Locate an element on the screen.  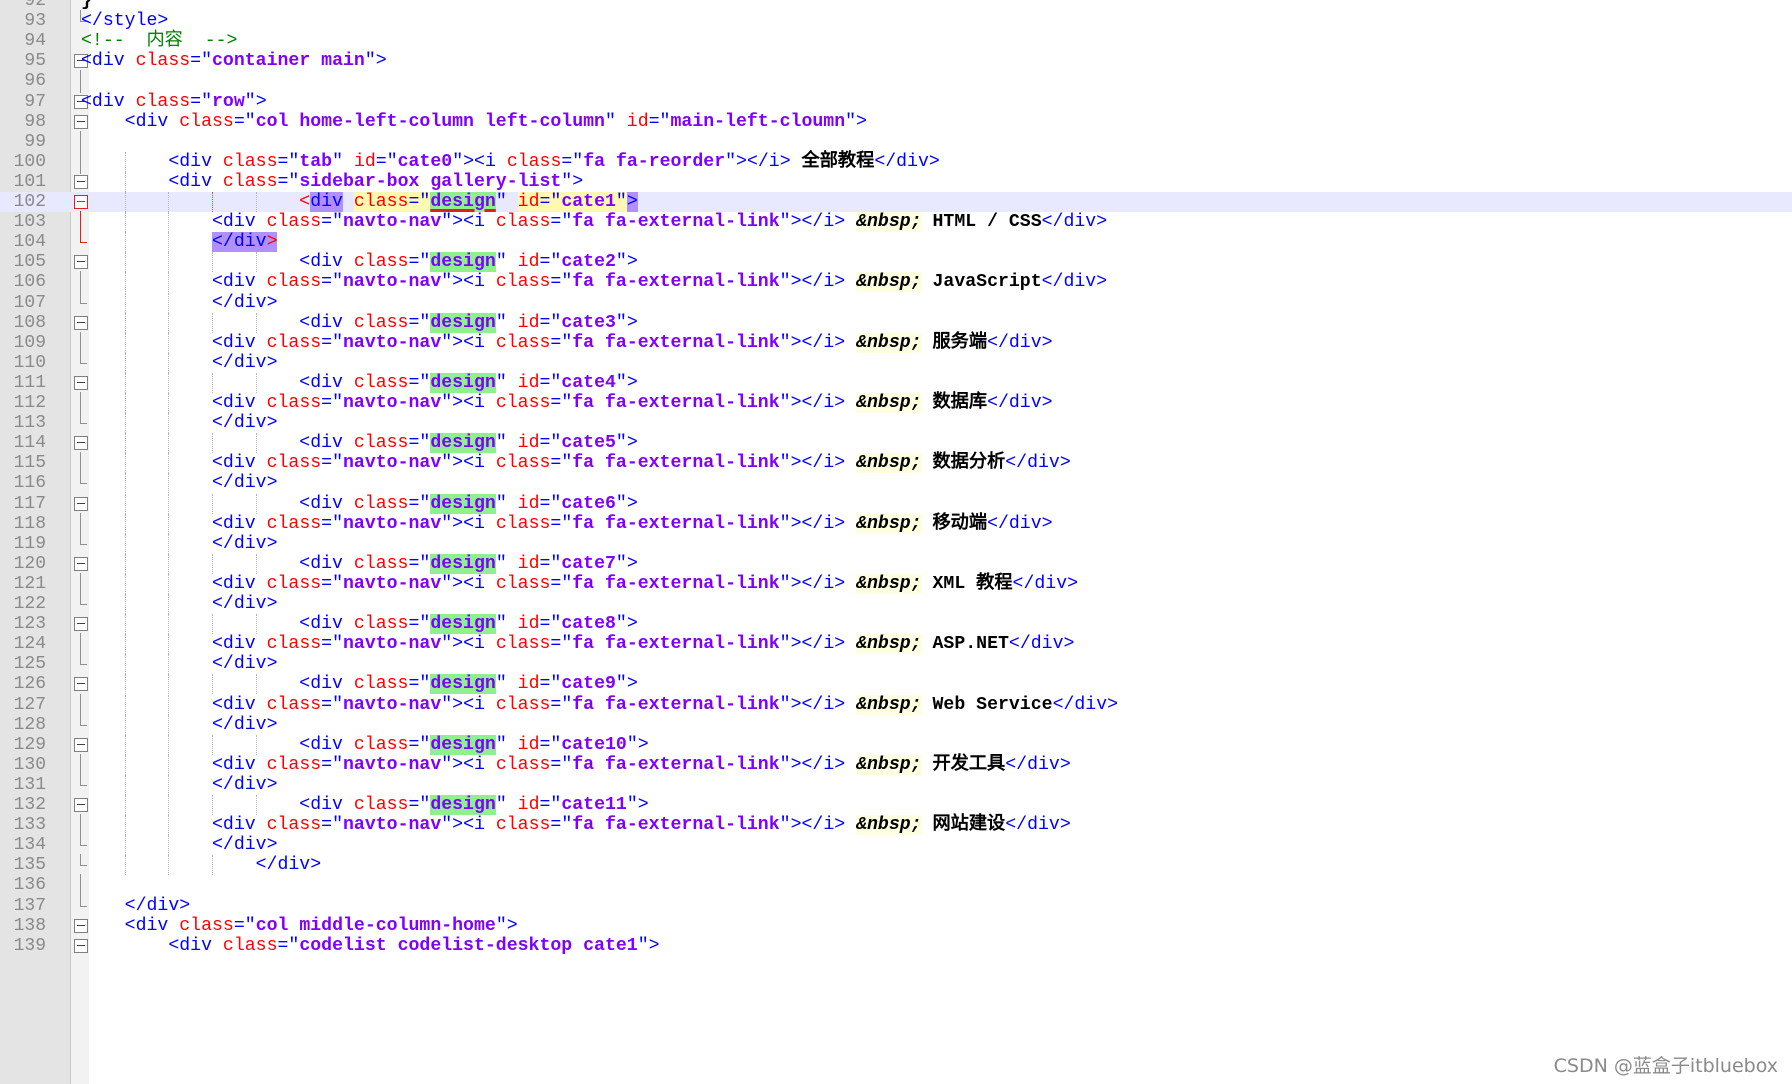
line-number: 112 is located at coordinates (29, 403).